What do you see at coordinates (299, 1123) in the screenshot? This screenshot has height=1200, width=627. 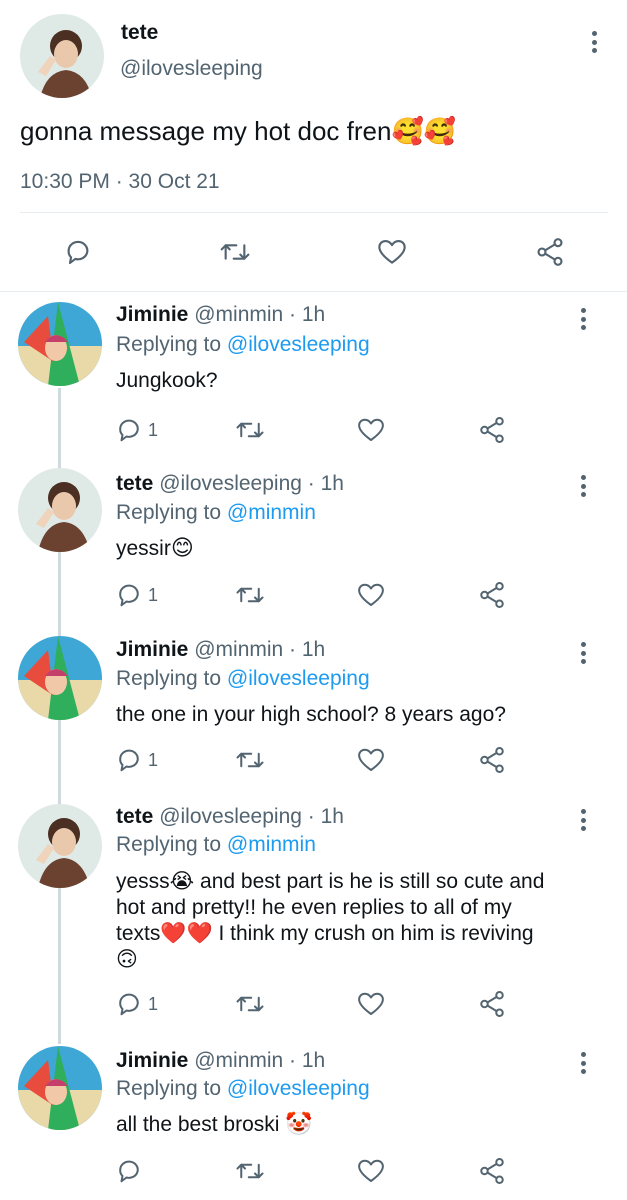 I see `reply-text-emoji: 🤡` at bounding box center [299, 1123].